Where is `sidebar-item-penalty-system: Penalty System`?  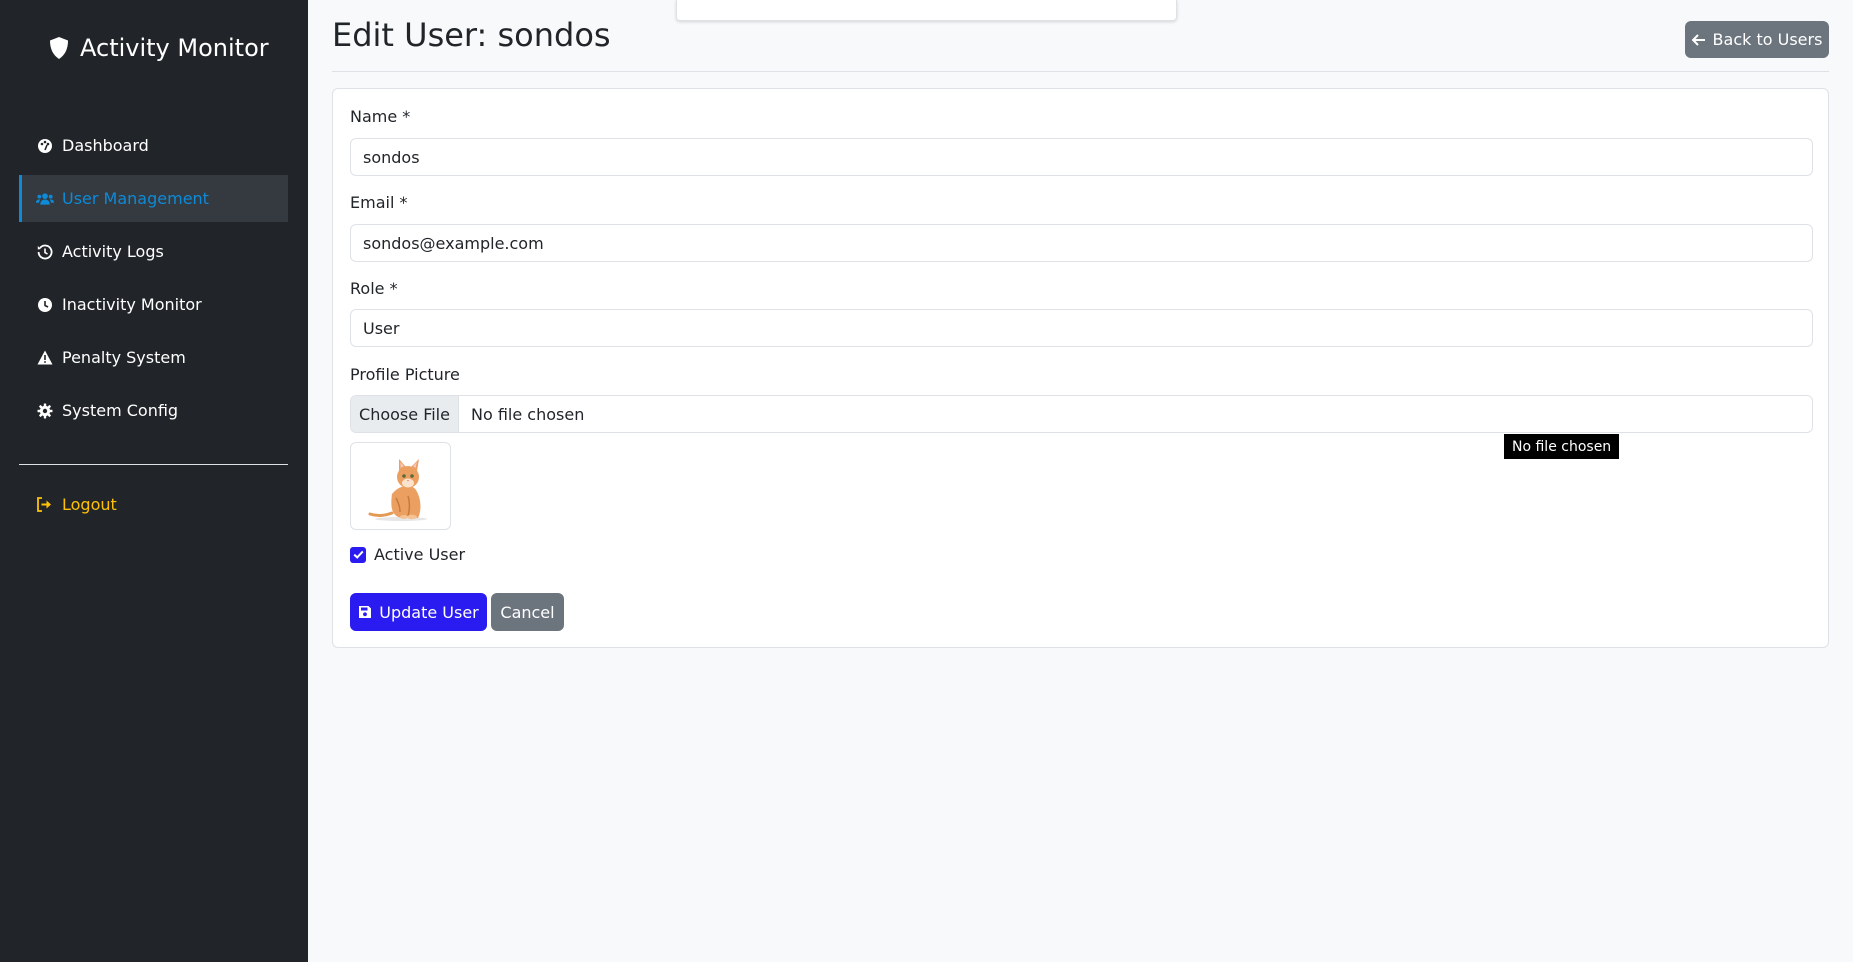 sidebar-item-penalty-system: Penalty System is located at coordinates (153, 357).